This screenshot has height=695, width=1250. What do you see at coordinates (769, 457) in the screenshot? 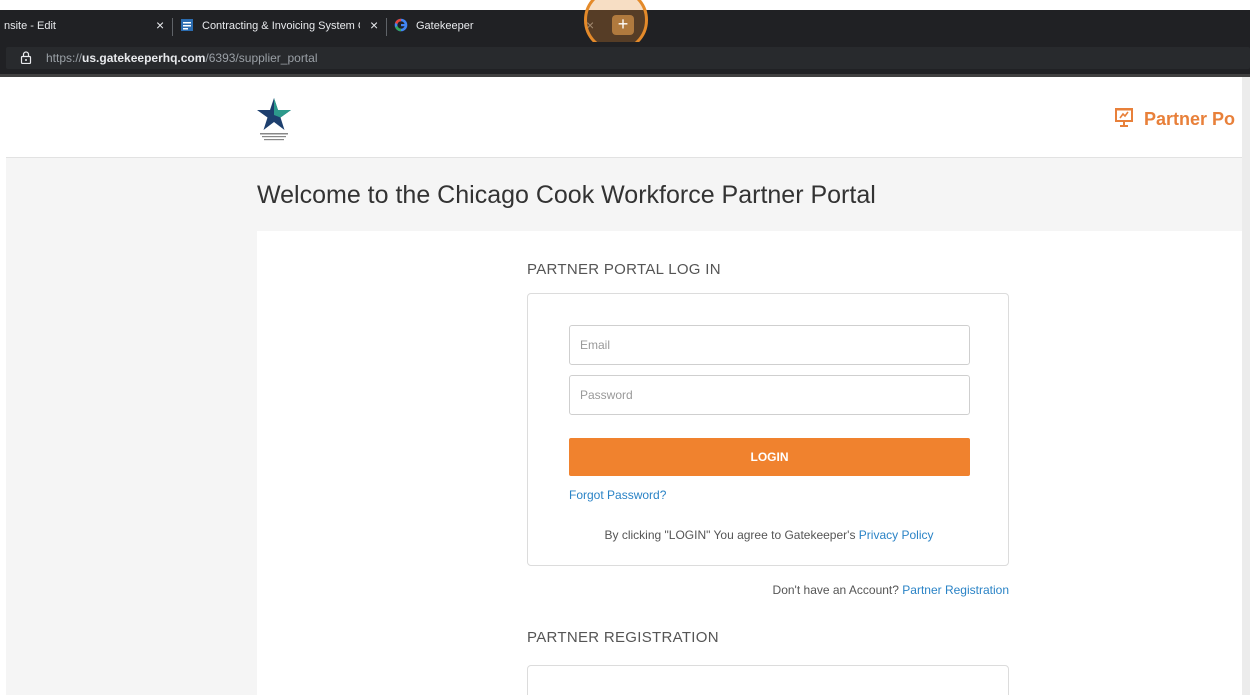
I see `login-button: LOGIN` at bounding box center [769, 457].